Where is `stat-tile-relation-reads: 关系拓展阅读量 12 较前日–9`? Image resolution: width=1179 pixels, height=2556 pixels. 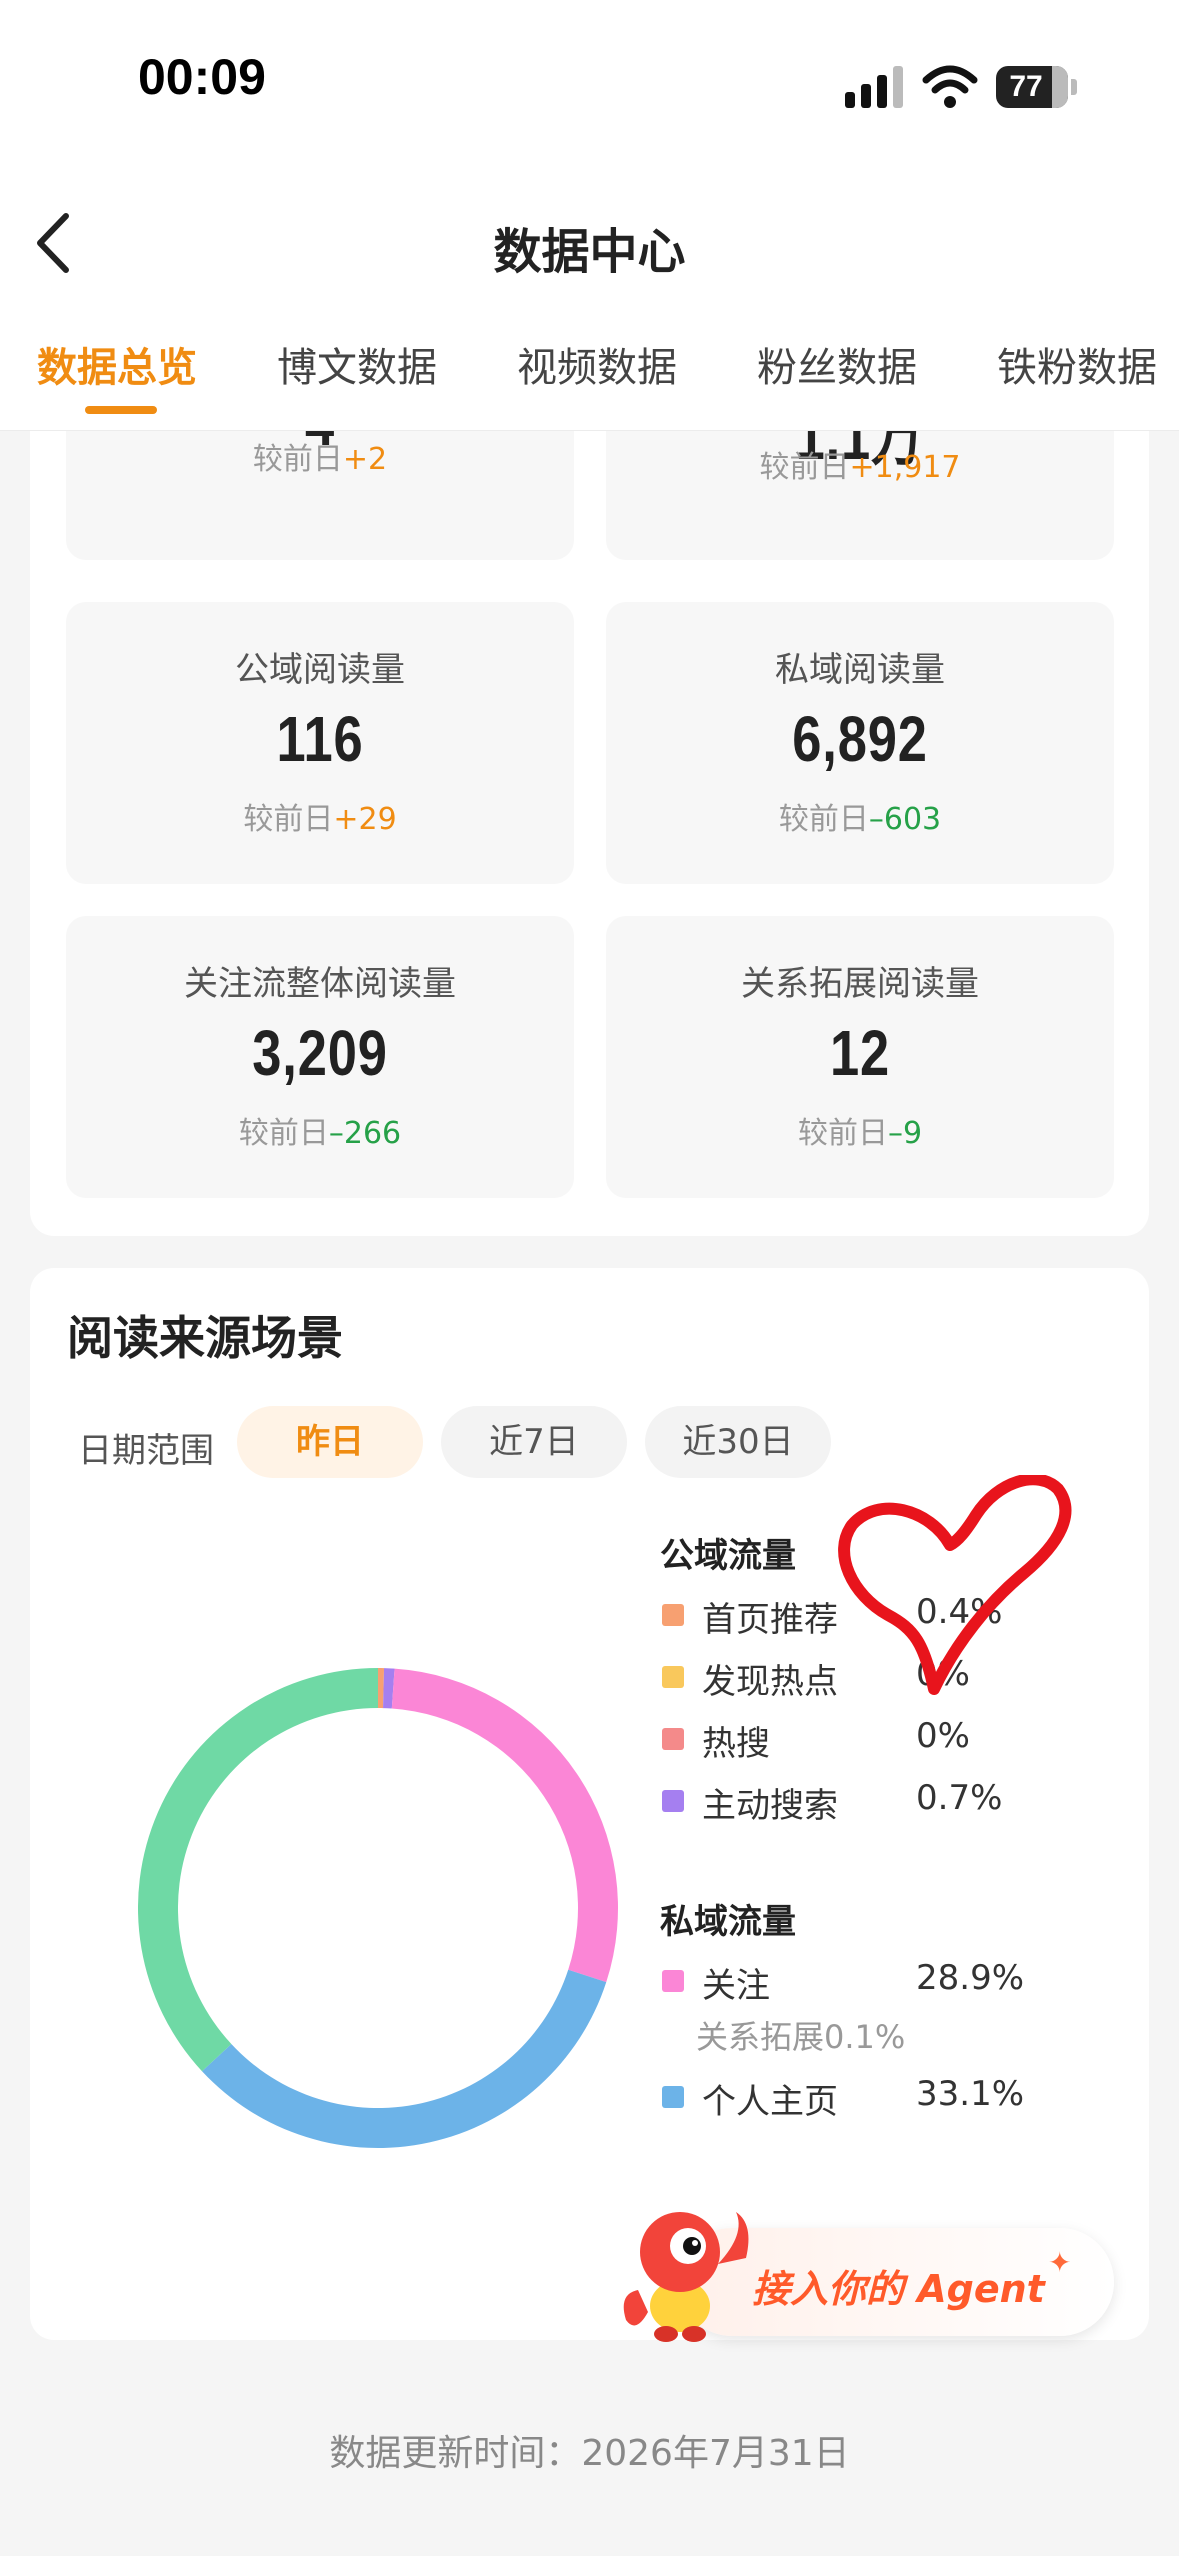
stat-tile-relation-reads: 关系拓展阅读量 12 较前日–9 is located at coordinates (860, 1057).